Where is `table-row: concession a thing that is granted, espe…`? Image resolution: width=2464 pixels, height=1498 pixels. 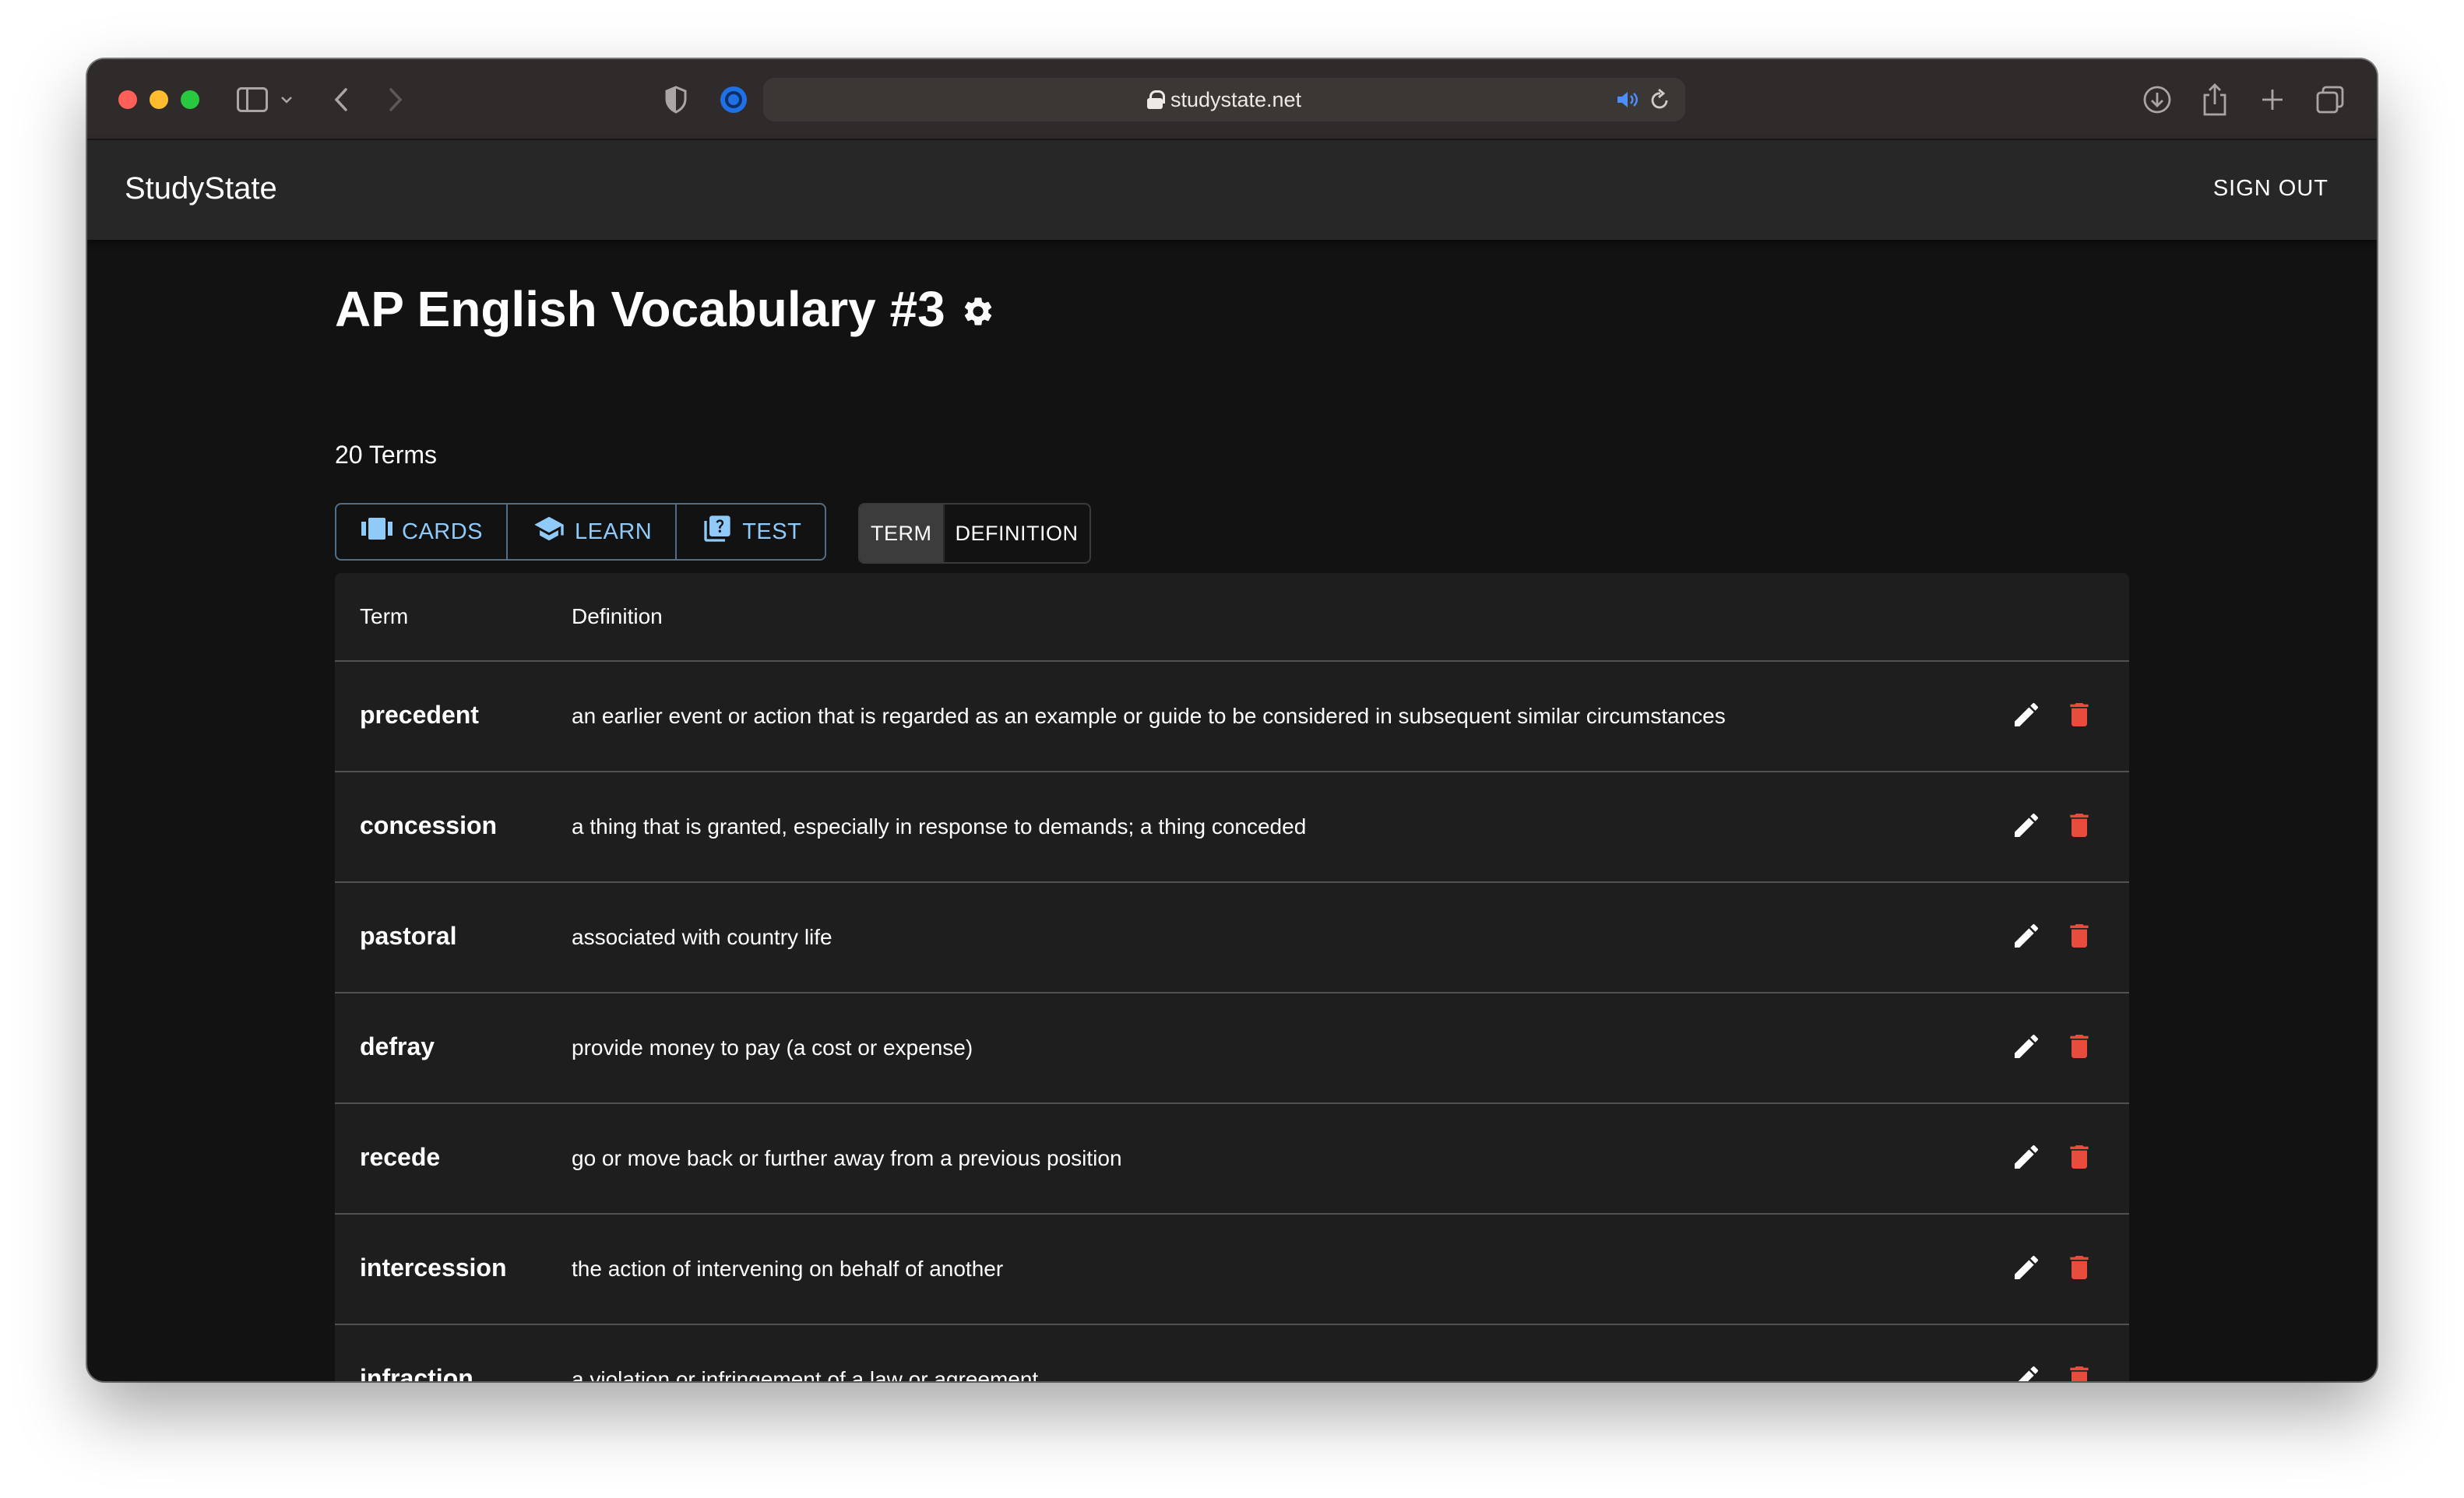
table-row: concession a thing that is granted, espe… is located at coordinates (1232, 827).